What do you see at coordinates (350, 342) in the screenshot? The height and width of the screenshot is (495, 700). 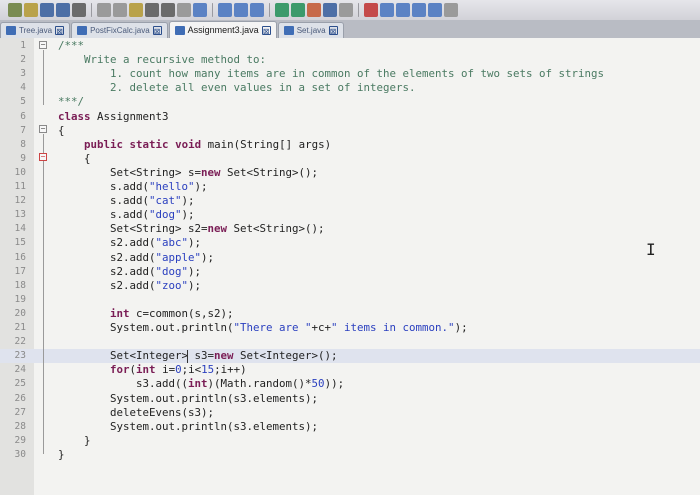 I see `code-line: 22` at bounding box center [350, 342].